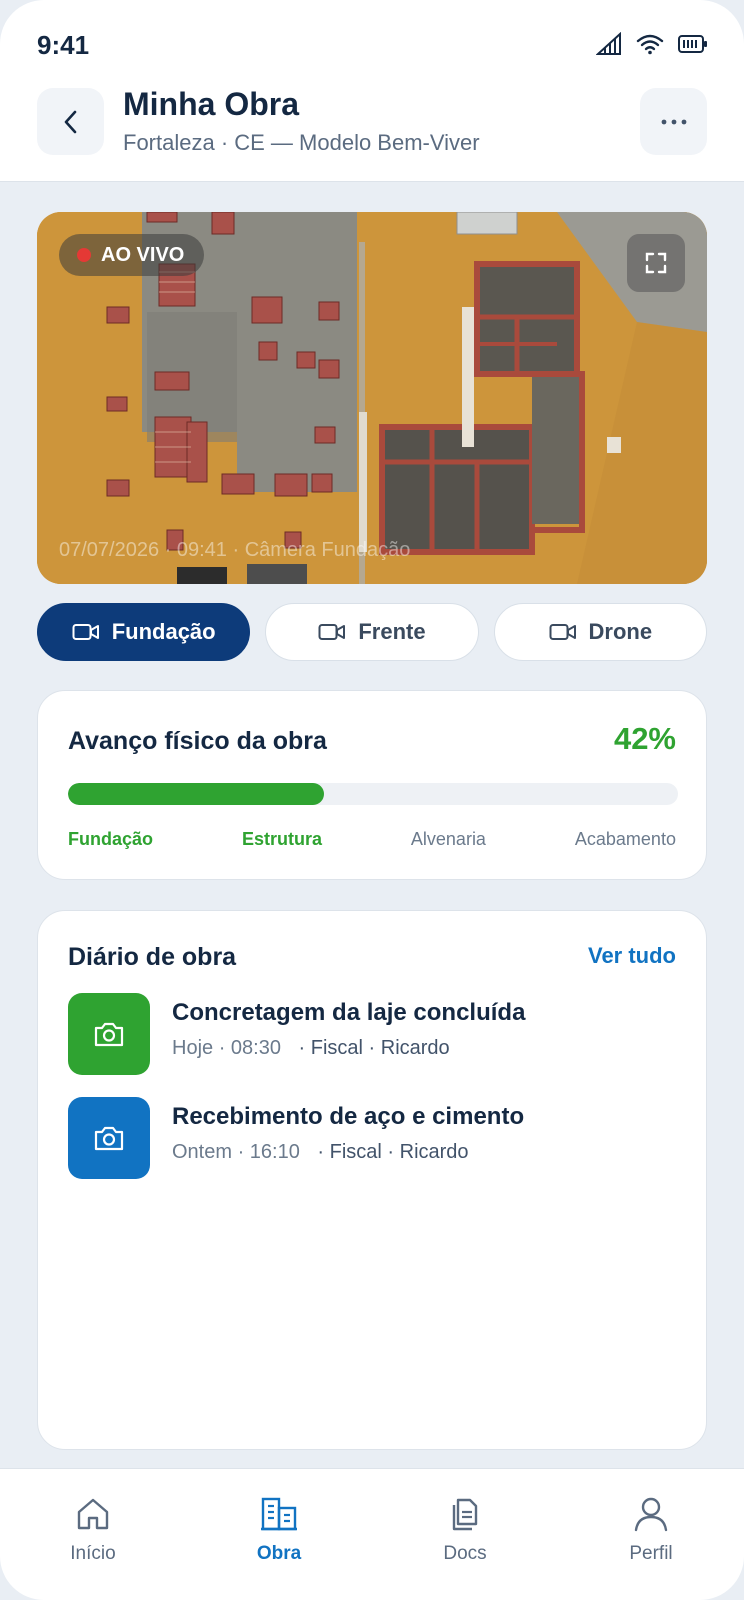 This screenshot has width=744, height=1600. I want to click on entry-title: Concretagem da laje concluída, so click(349, 1012).